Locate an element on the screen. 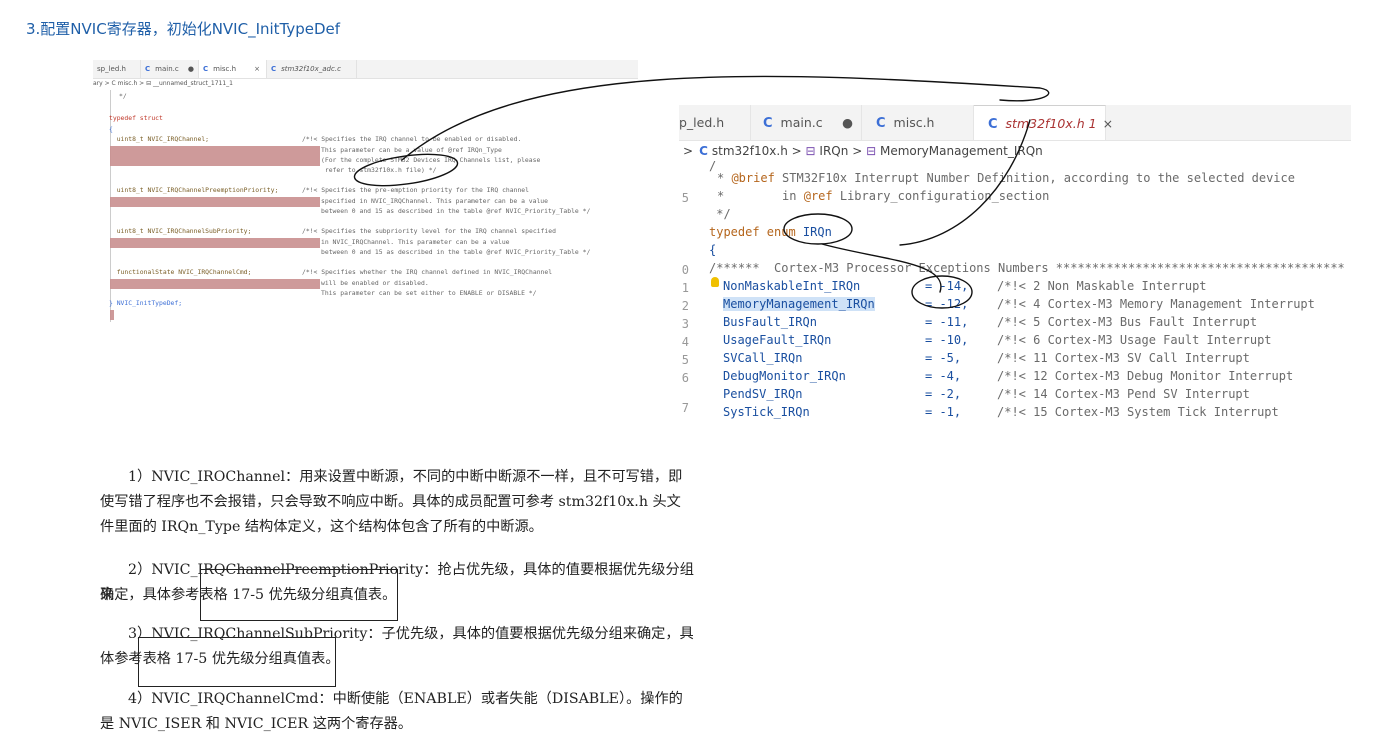  small-tab-misc: Cmisc.h × is located at coordinates (233, 69).